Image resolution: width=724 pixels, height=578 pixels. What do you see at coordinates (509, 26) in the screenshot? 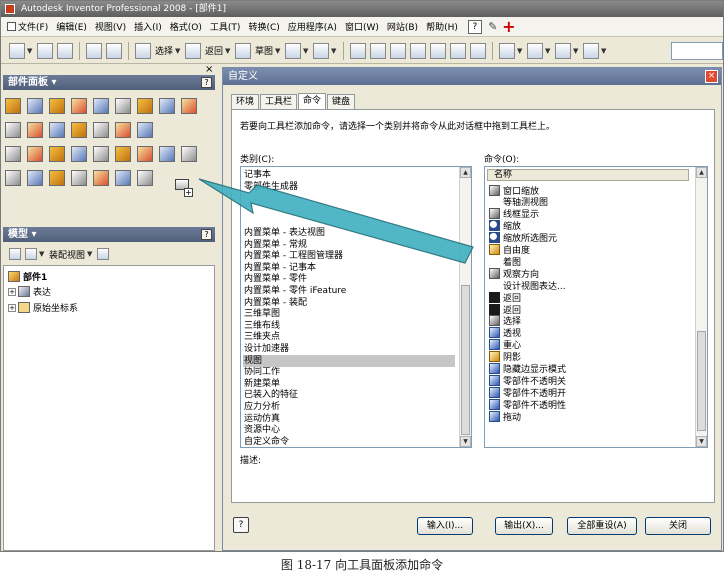
I see `add-icon: +` at bounding box center [509, 26].